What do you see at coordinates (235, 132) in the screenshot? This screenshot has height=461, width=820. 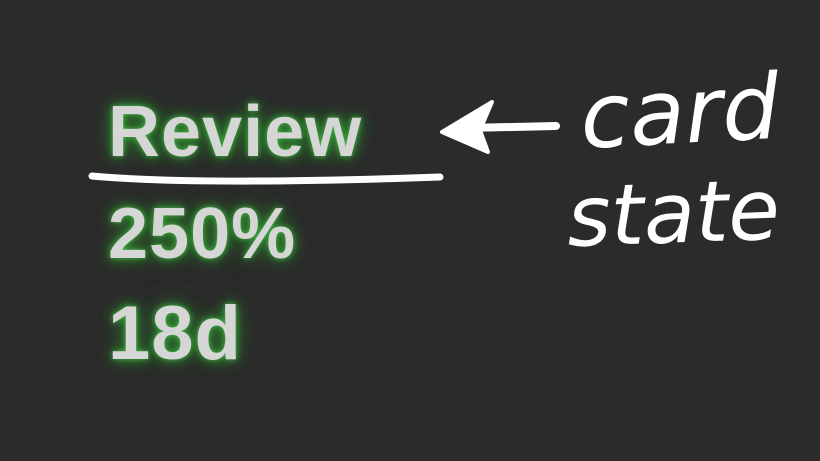 I see `card-state-value: Review` at bounding box center [235, 132].